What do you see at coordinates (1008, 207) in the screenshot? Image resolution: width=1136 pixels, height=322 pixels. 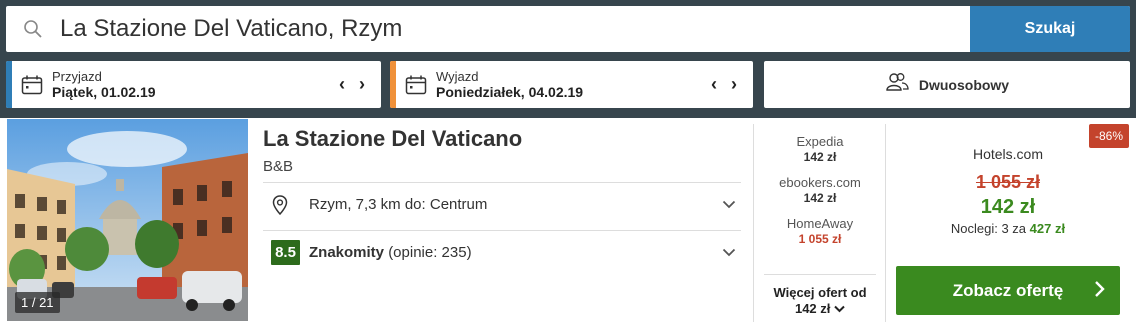 I see `best-price: 142 zł` at bounding box center [1008, 207].